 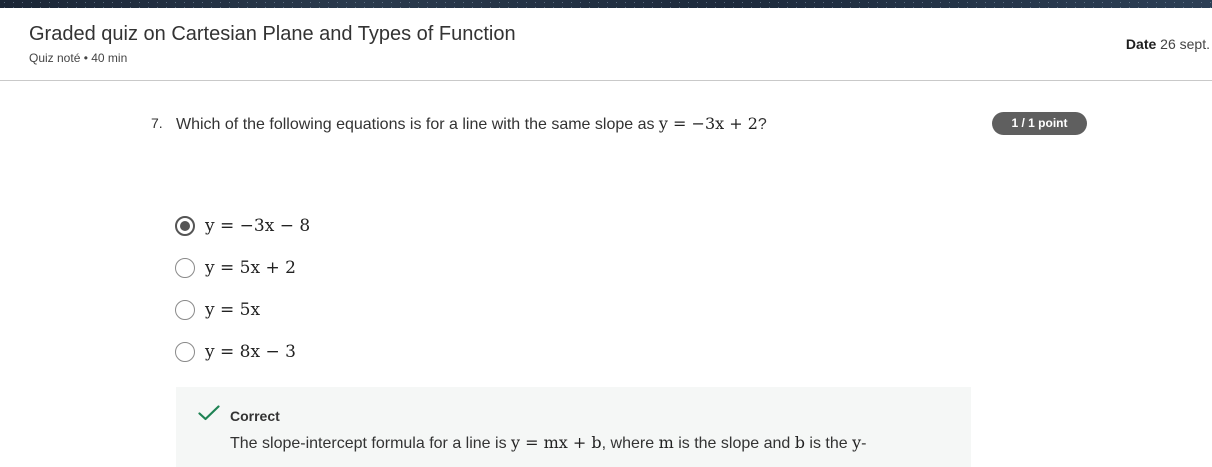 I want to click on option-label: y = −3x − 8, so click(x=258, y=226).